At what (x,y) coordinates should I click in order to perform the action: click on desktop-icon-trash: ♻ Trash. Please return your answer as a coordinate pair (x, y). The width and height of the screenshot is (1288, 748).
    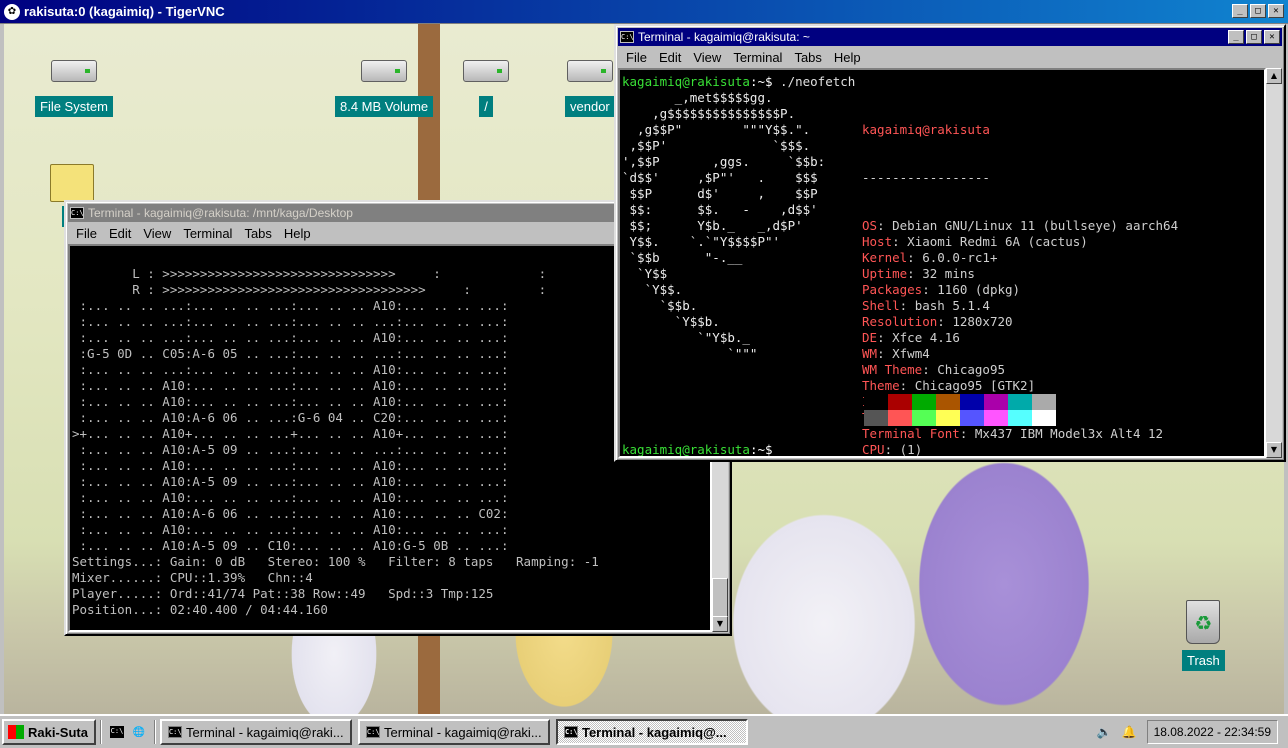
    Looking at the image, I should click on (1203, 635).